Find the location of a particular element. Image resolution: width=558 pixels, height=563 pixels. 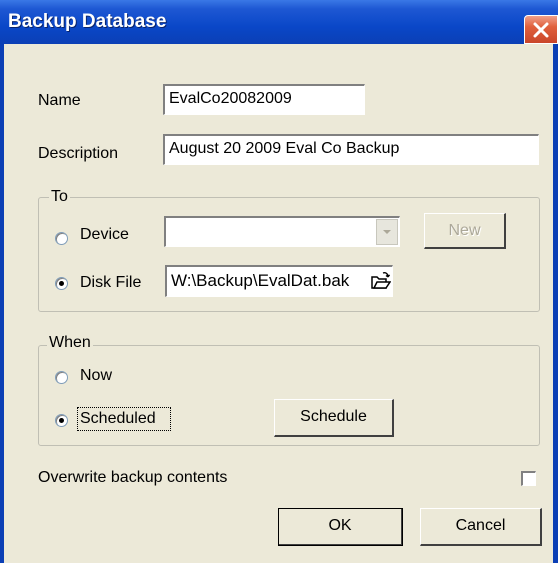

ok-button: OK is located at coordinates (340, 527).